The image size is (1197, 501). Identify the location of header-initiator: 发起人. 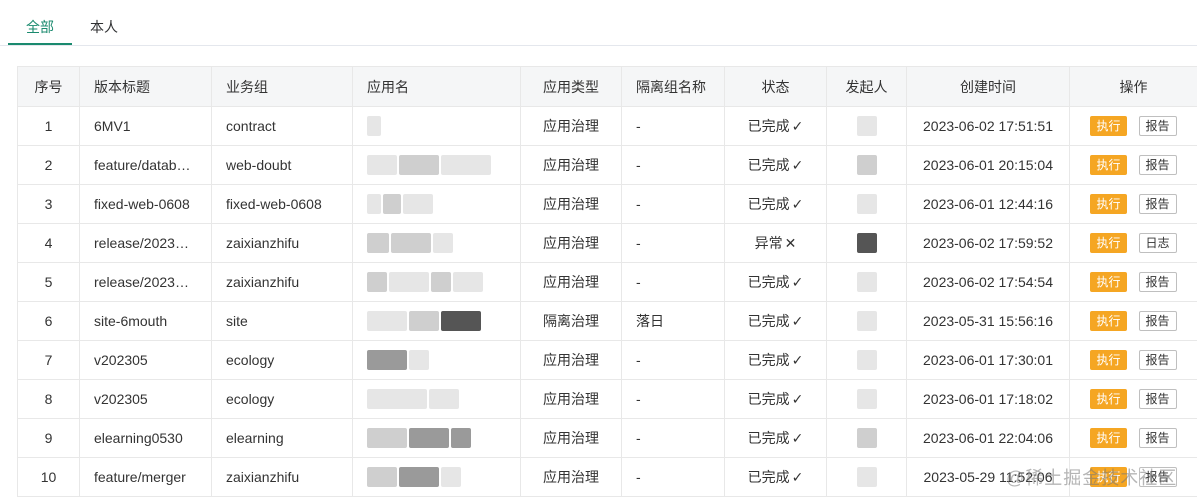
(866, 86).